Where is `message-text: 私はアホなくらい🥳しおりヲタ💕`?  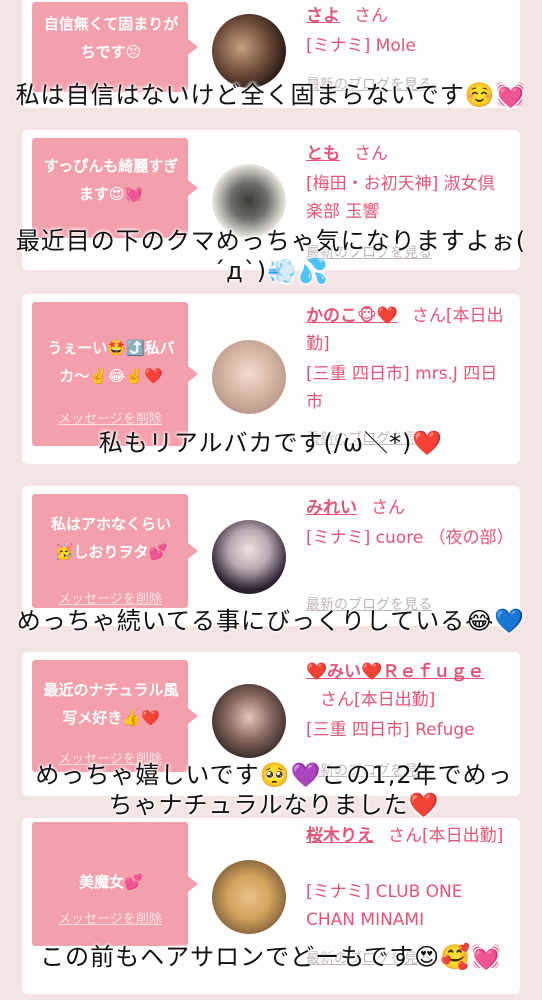 message-text: 私はアホなくらい🥳しおりヲタ💕 is located at coordinates (110, 538).